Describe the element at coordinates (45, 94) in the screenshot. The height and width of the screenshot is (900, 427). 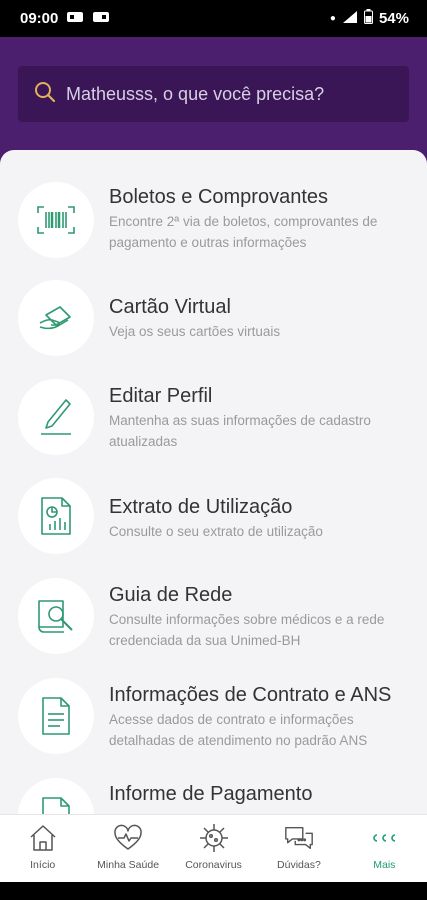
I see `search-icon` at that location.